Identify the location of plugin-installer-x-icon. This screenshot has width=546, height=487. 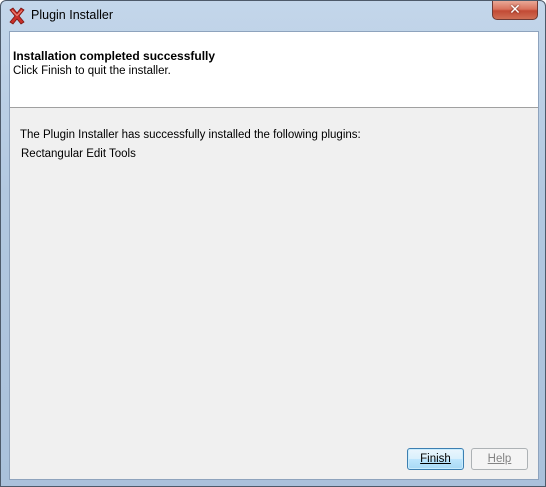
(17, 16).